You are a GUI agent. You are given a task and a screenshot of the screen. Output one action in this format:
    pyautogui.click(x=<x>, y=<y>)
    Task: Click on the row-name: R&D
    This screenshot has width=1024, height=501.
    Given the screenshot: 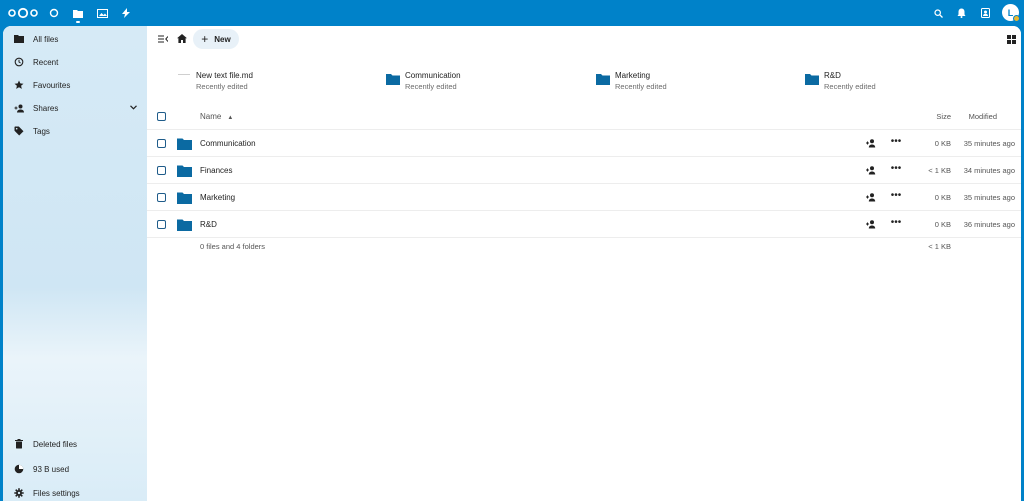 What is the action you would take?
    pyautogui.click(x=208, y=224)
    